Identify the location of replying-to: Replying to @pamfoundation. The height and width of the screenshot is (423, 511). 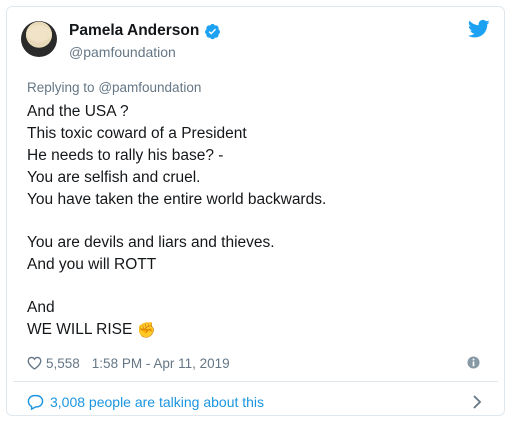
(114, 87).